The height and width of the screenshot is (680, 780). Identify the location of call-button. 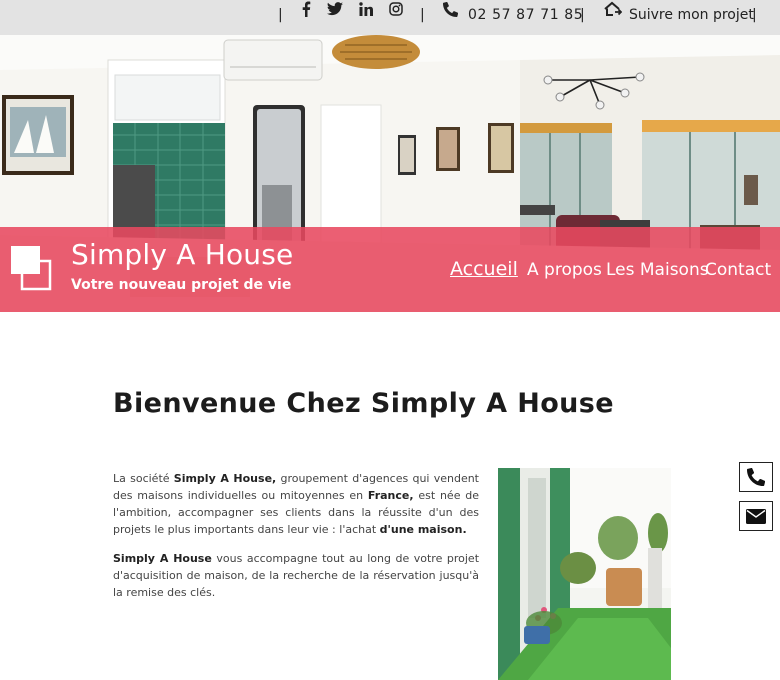
(756, 477).